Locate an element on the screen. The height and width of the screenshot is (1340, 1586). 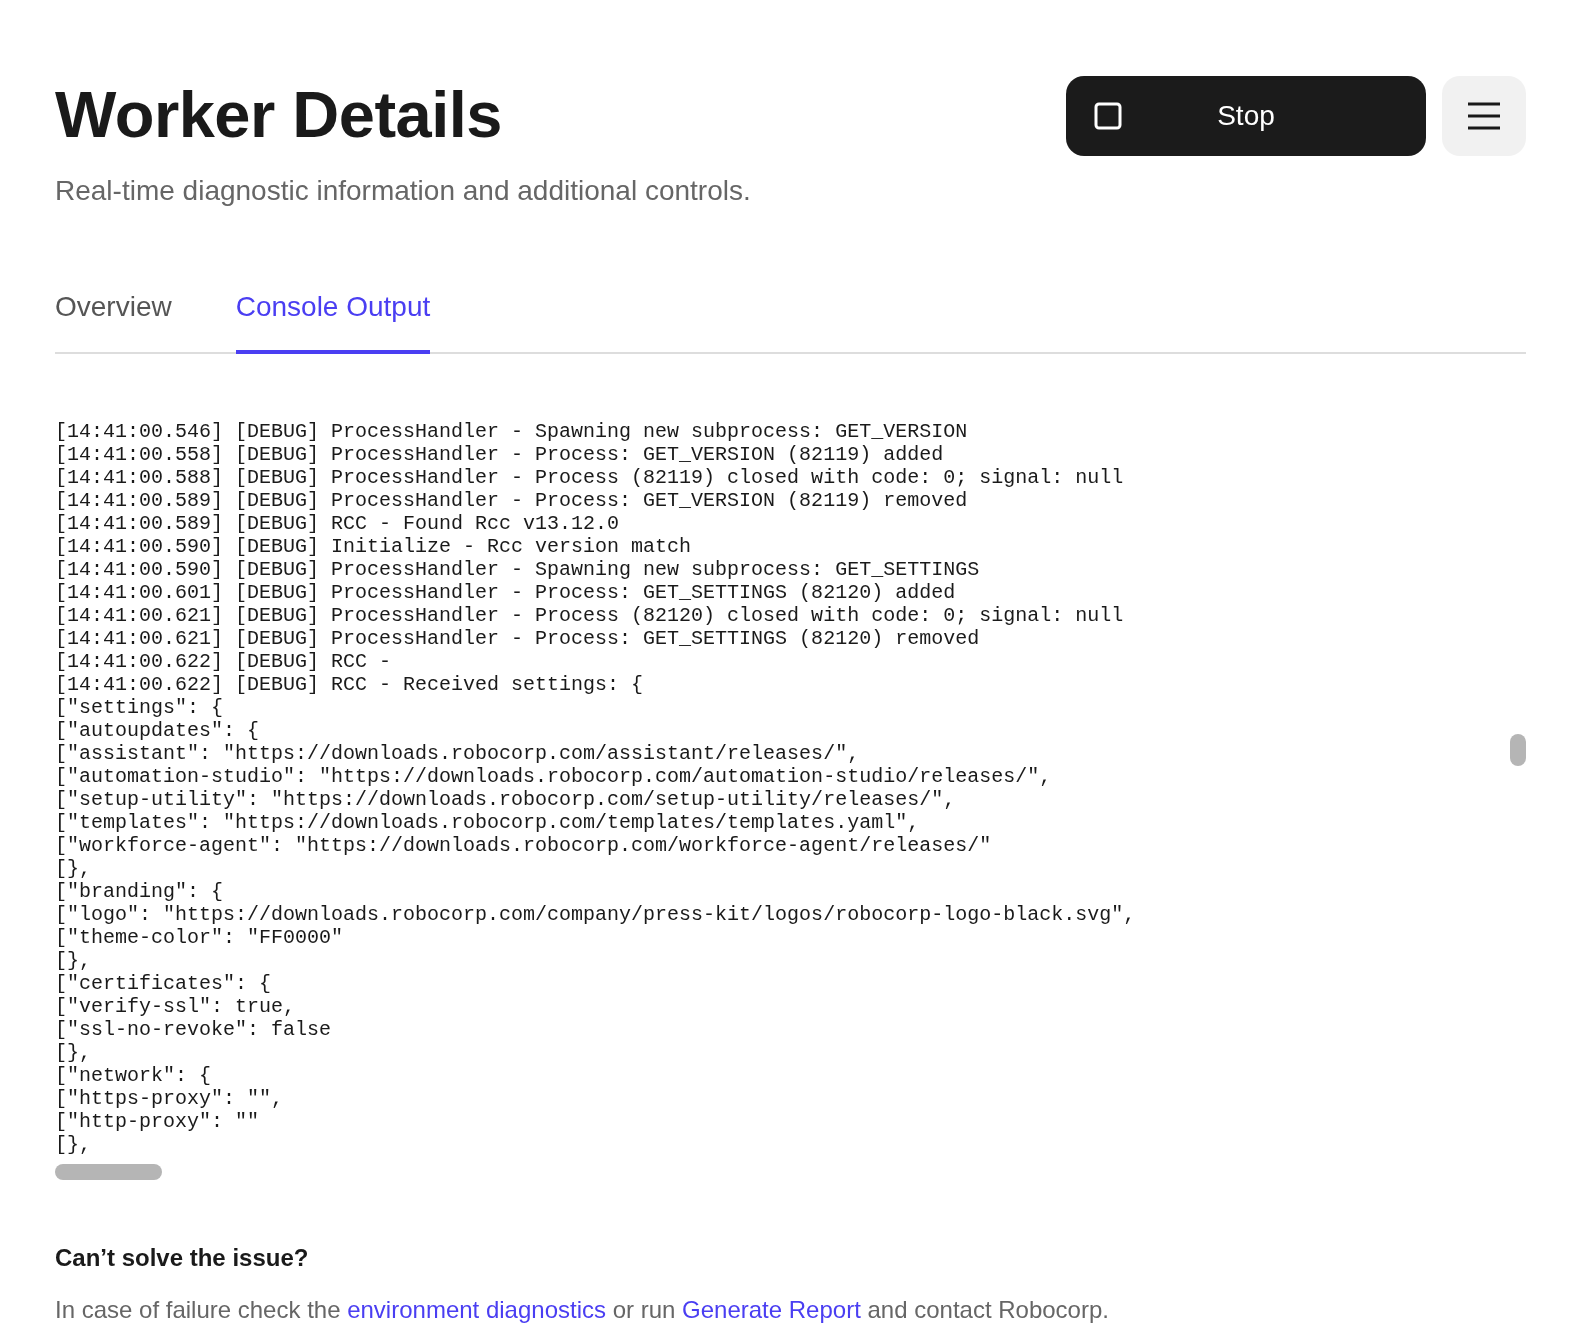
console-line: [14:41:00.588] [DEBUG] ProcessHandler - Process (82119) closed with code: 0; signal: null is located at coordinates (589, 477).